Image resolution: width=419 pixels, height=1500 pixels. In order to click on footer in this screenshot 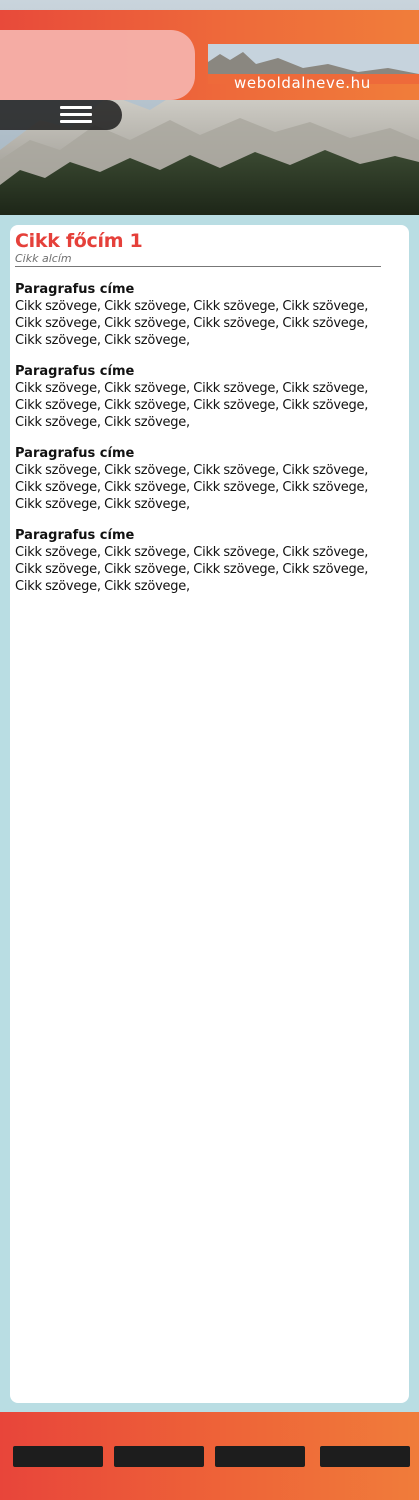, I will do `click(209, 1456)`.